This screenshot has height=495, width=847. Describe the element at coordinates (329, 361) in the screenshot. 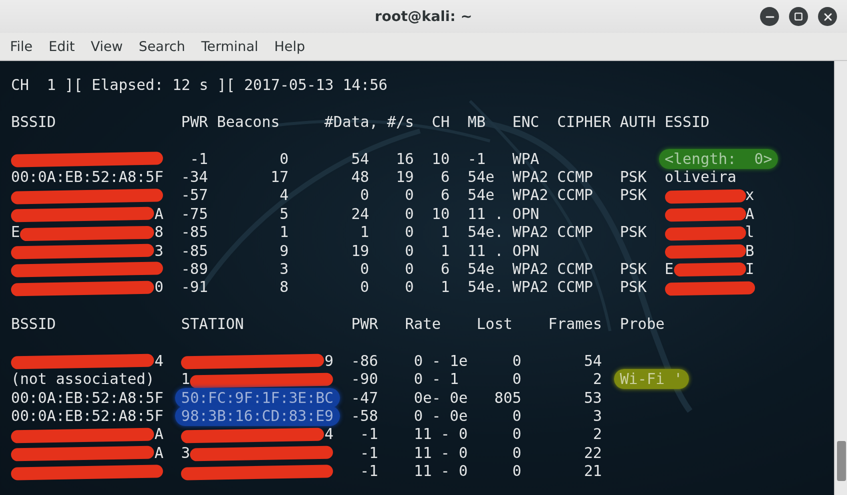

I see `station-text: 9` at that location.